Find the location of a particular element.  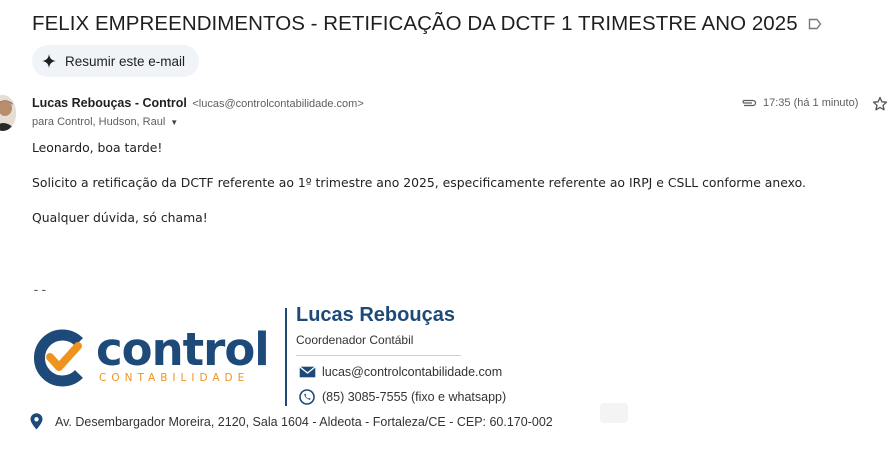

control-logo: control CONTABILIDADE is located at coordinates (155, 359).